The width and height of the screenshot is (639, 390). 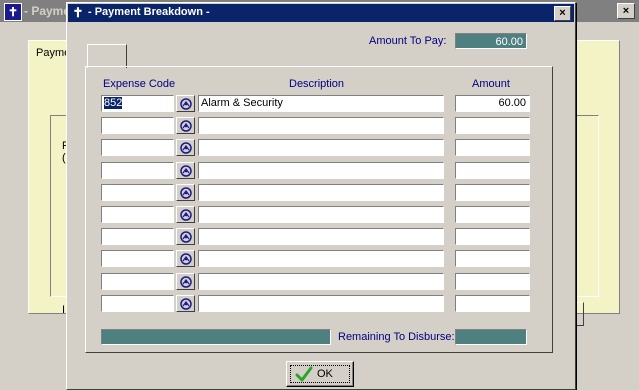 I want to click on ok-button: OK, so click(x=320, y=374).